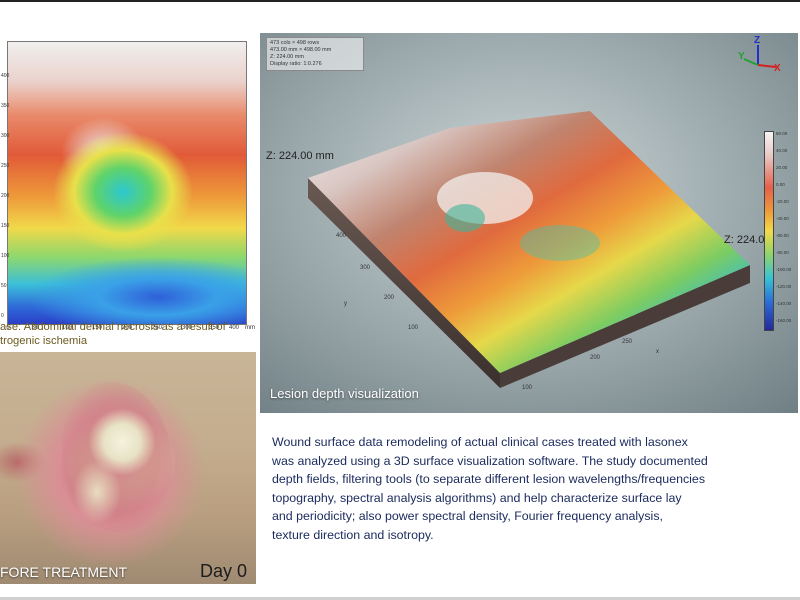  What do you see at coordinates (345, 304) in the screenshot?
I see `y-axis-name: y` at bounding box center [345, 304].